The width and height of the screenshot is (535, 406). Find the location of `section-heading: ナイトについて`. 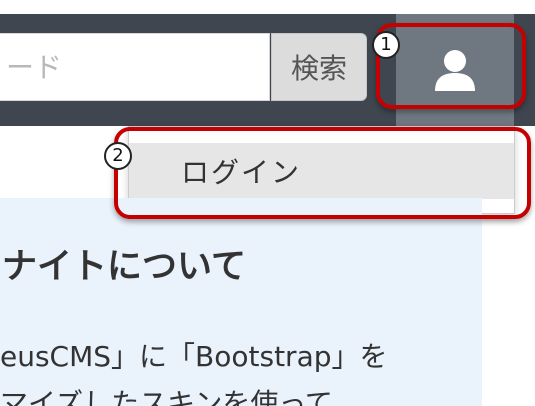

section-heading: ナイトについて is located at coordinates (124, 267).